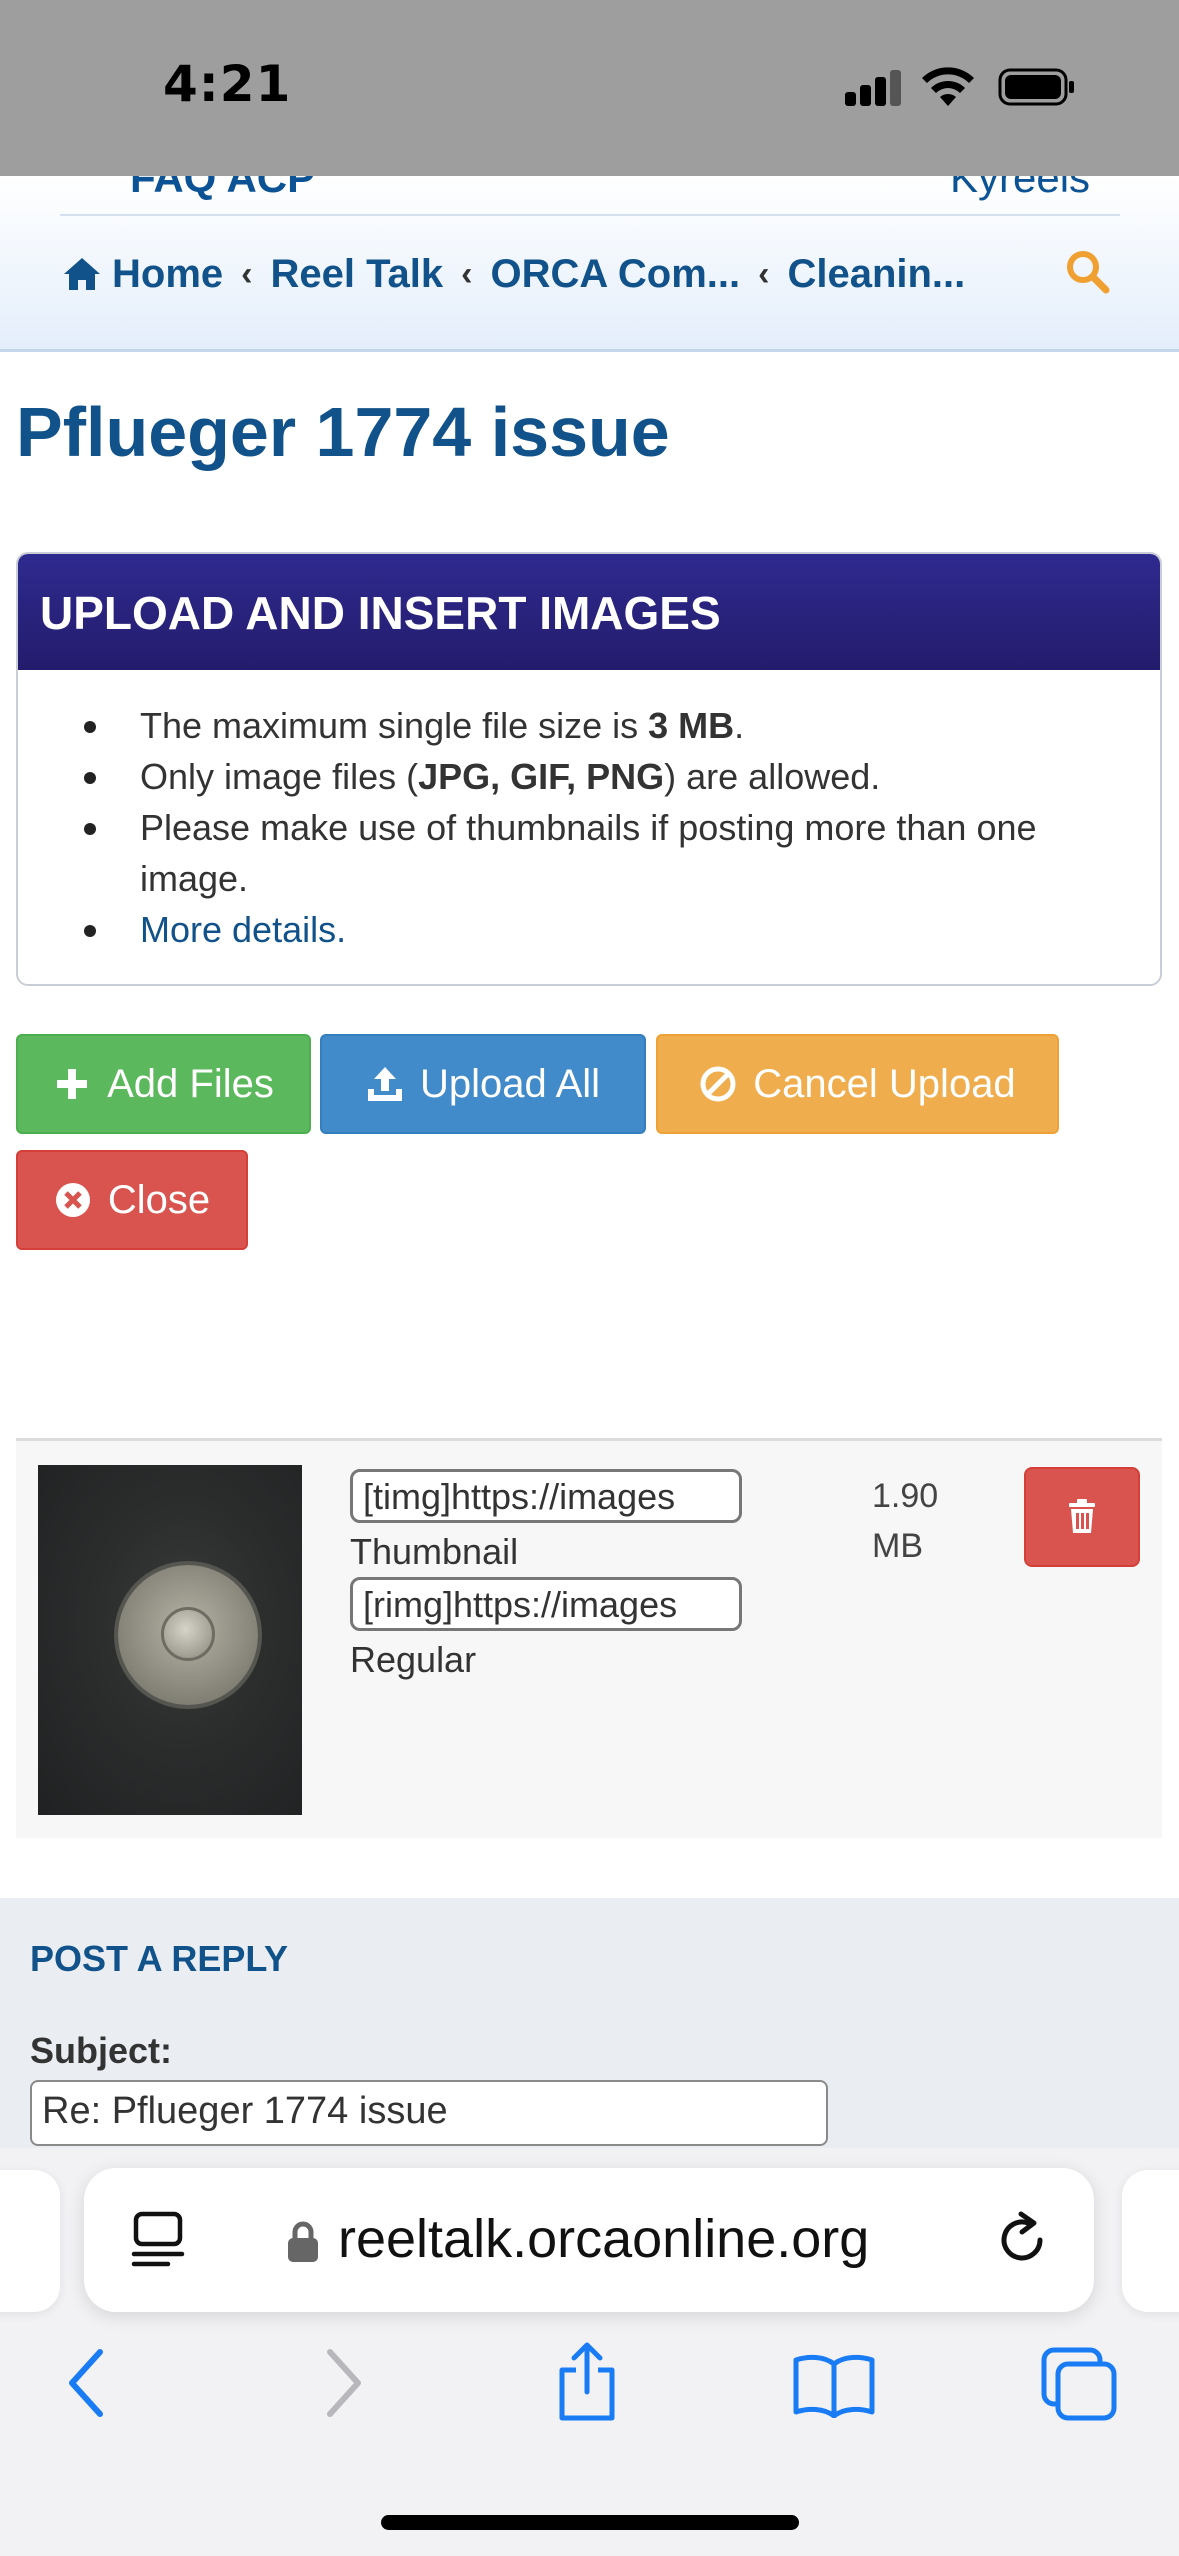 The width and height of the screenshot is (1179, 2556). What do you see at coordinates (343, 2383) in the screenshot?
I see `forward-icon` at bounding box center [343, 2383].